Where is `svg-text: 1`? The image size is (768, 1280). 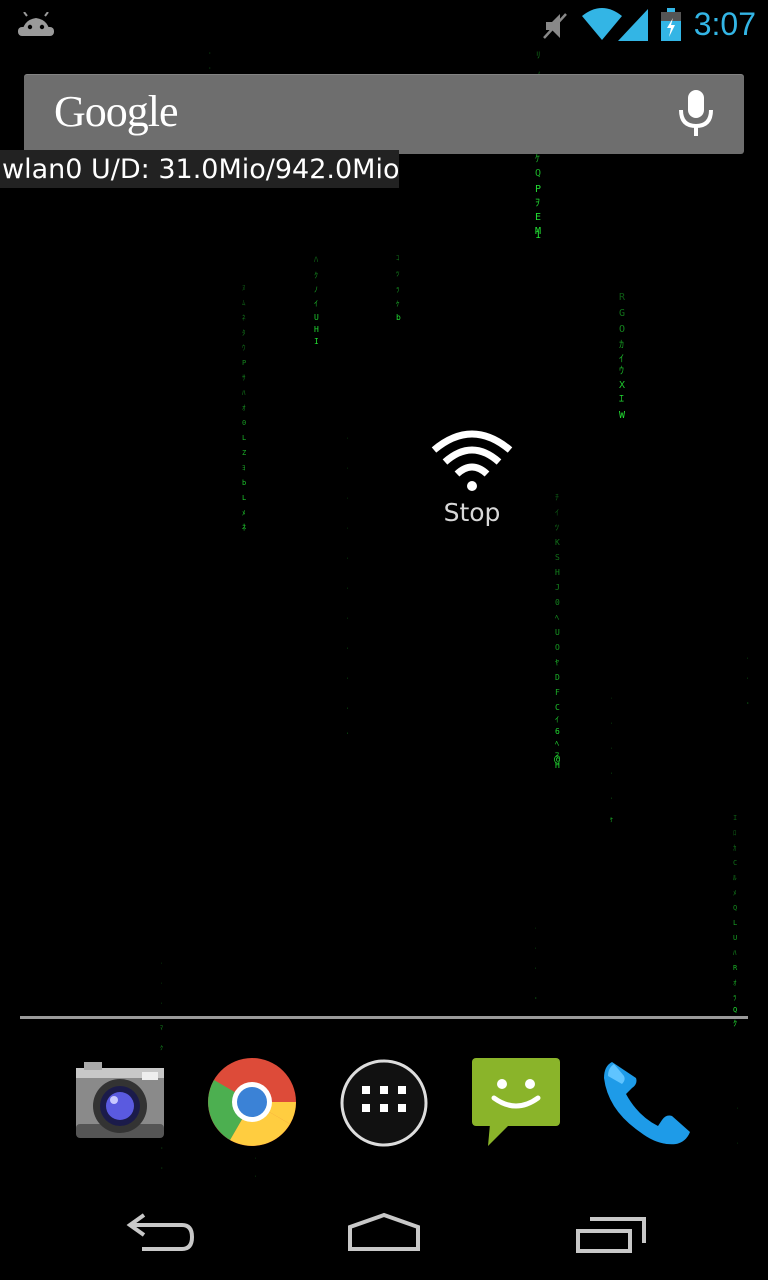
svg-text: 1 is located at coordinates (538, 235).